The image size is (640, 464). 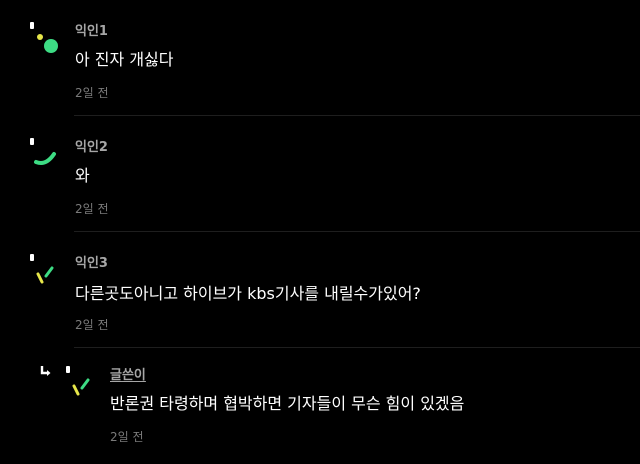 What do you see at coordinates (248, 293) in the screenshot?
I see `comment-text: 다른곳도아니고 하이브가 kbs기사를 내릴수가있어?` at bounding box center [248, 293].